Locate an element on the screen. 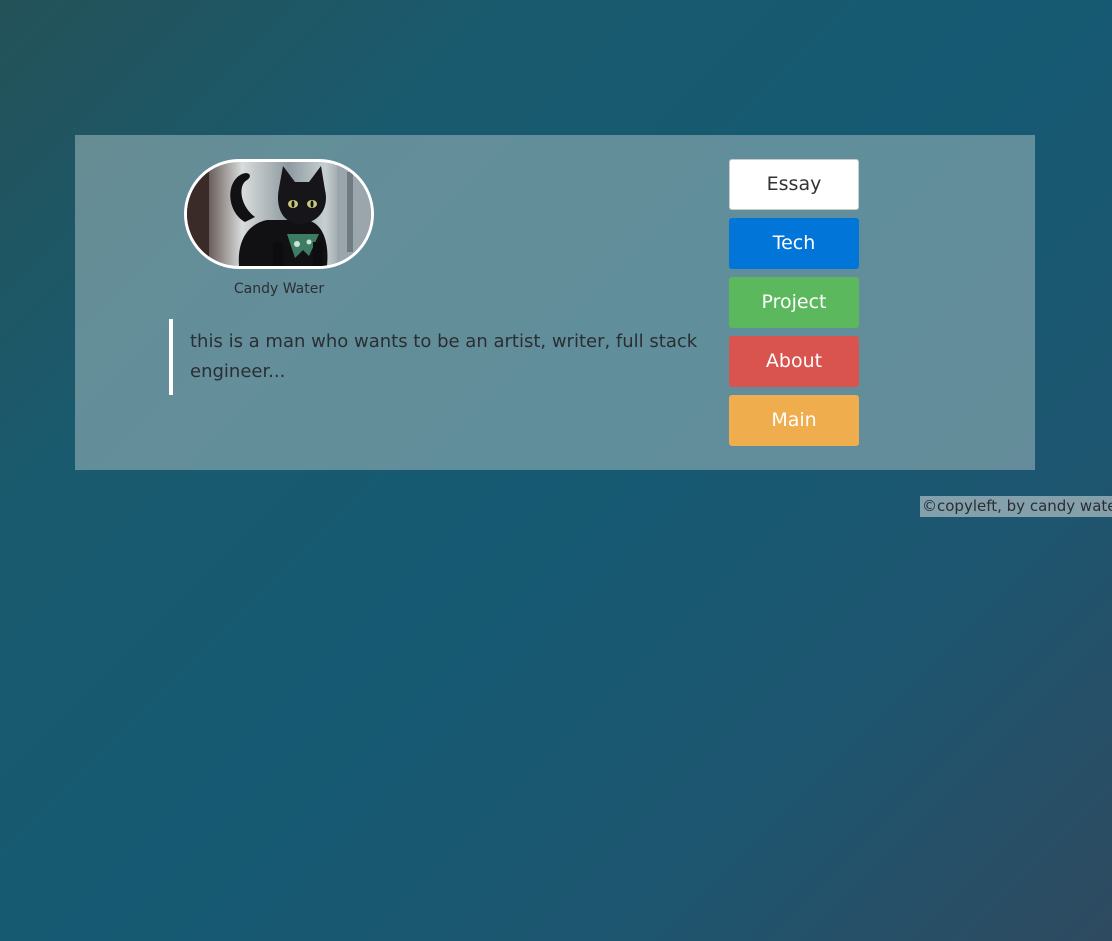 Image resolution: width=1112 pixels, height=941 pixels. footer-copyleft: ©copyleft, by candy water is located at coordinates (1016, 506).